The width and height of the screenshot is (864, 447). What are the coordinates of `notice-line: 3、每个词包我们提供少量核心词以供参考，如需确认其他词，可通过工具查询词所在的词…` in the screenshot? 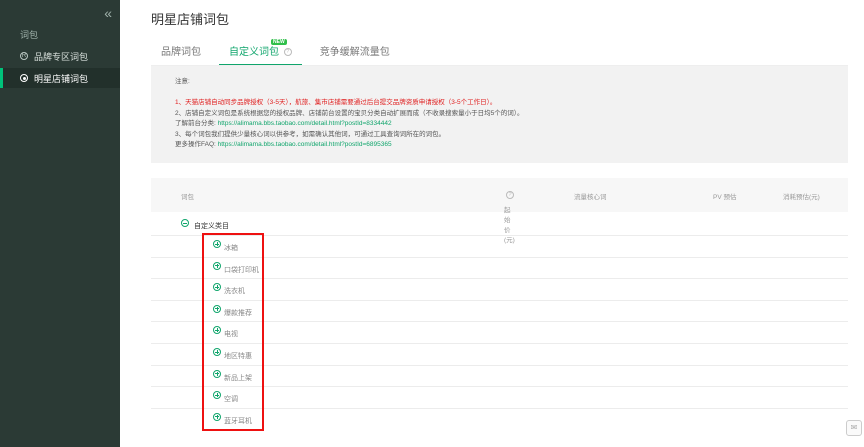 It's located at (310, 134).